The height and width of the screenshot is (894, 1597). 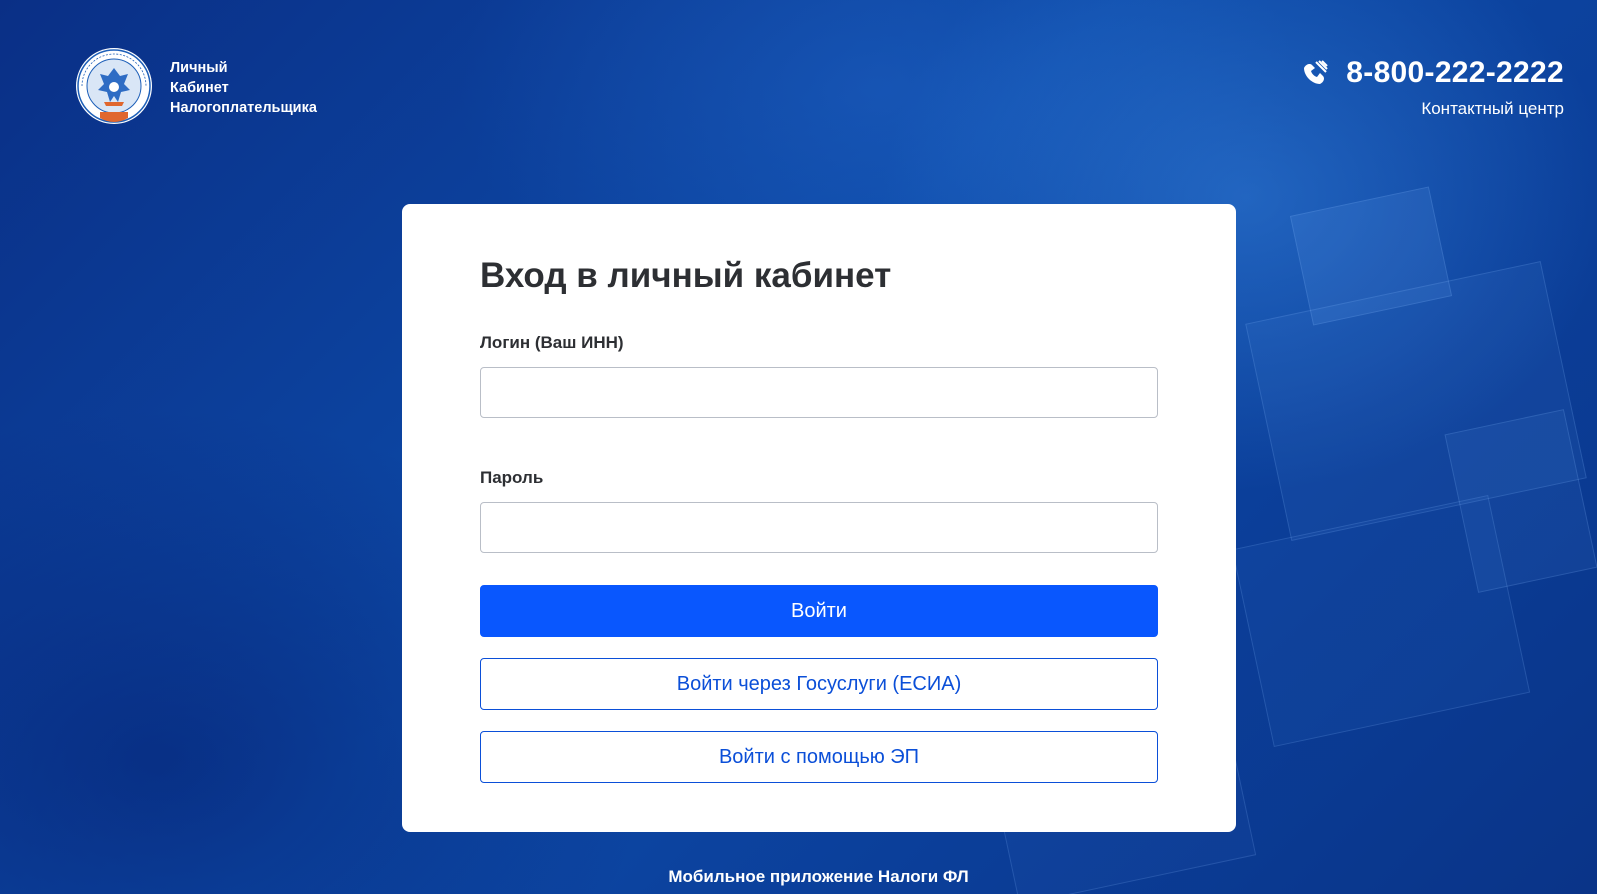 I want to click on brand-logo-link: Личный Кабинет Налогоплательщика, so click(x=195, y=88).